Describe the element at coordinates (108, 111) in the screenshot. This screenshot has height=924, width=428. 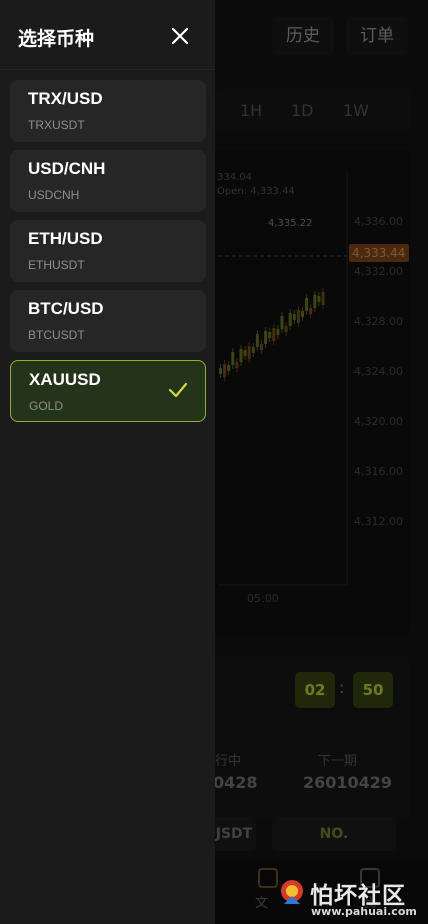
I see `symbol-item-trx: TRX/USD TRXUSDT` at that location.